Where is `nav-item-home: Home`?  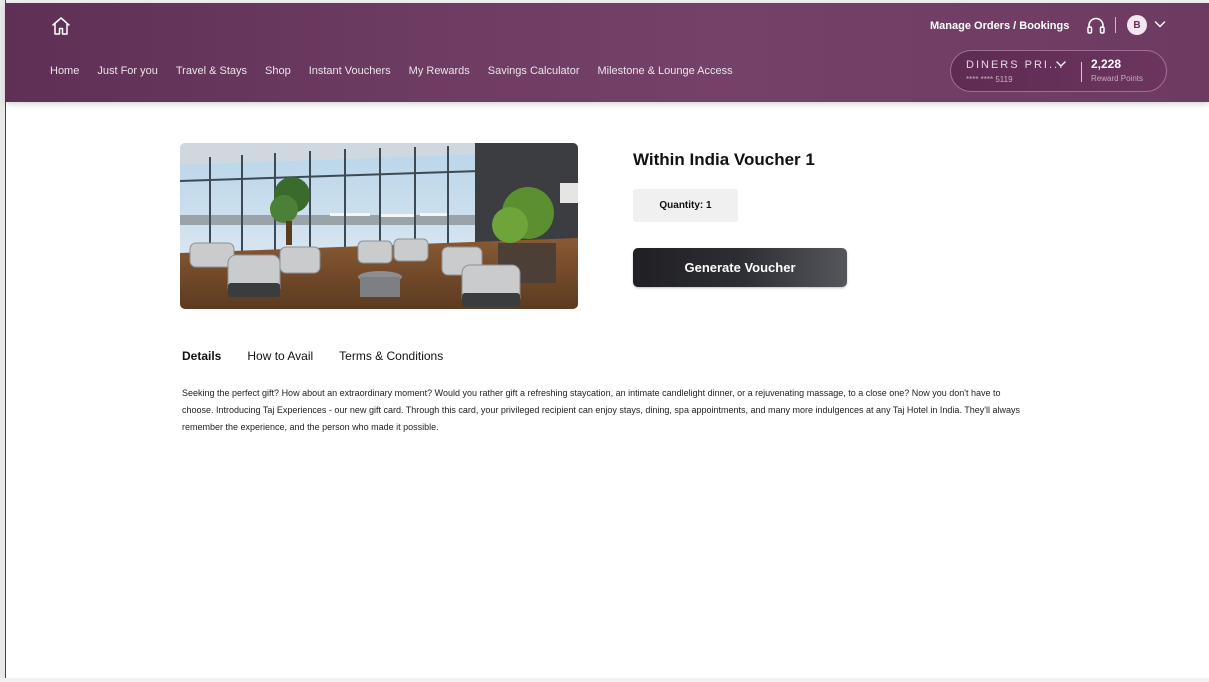 nav-item-home: Home is located at coordinates (64, 71).